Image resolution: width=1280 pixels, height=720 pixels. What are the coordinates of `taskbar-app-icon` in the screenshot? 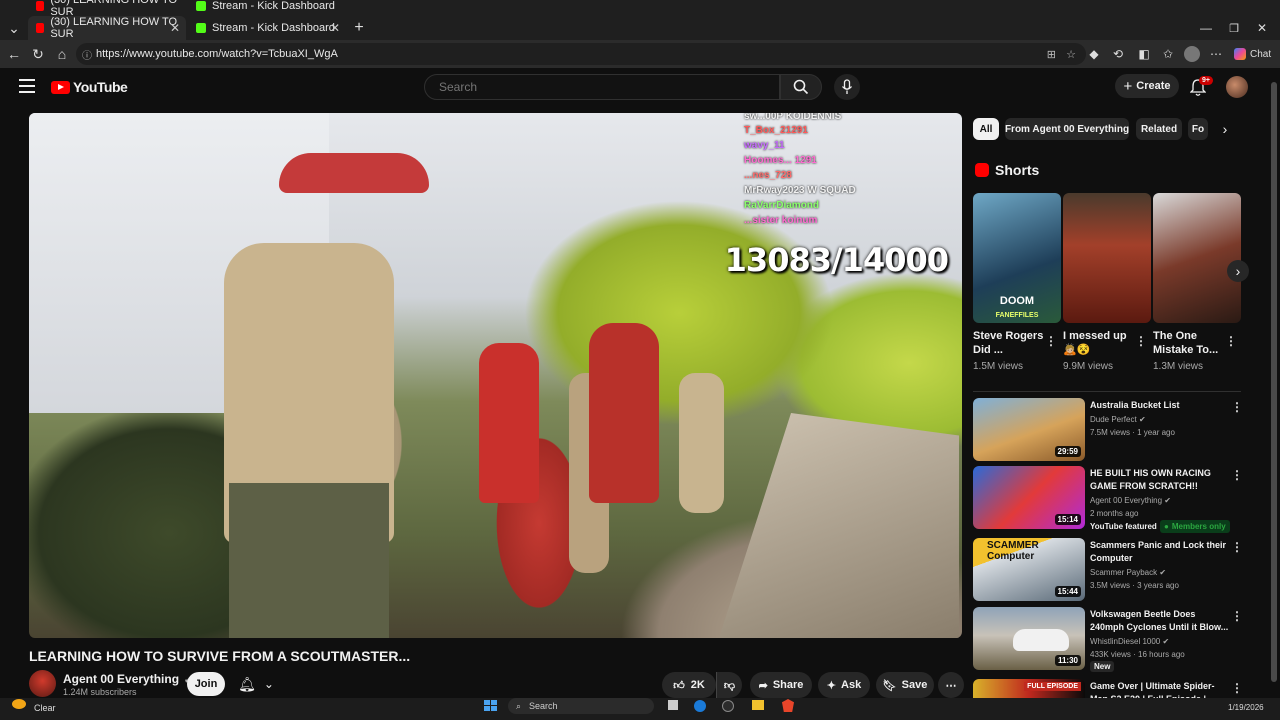 It's located at (728, 706).